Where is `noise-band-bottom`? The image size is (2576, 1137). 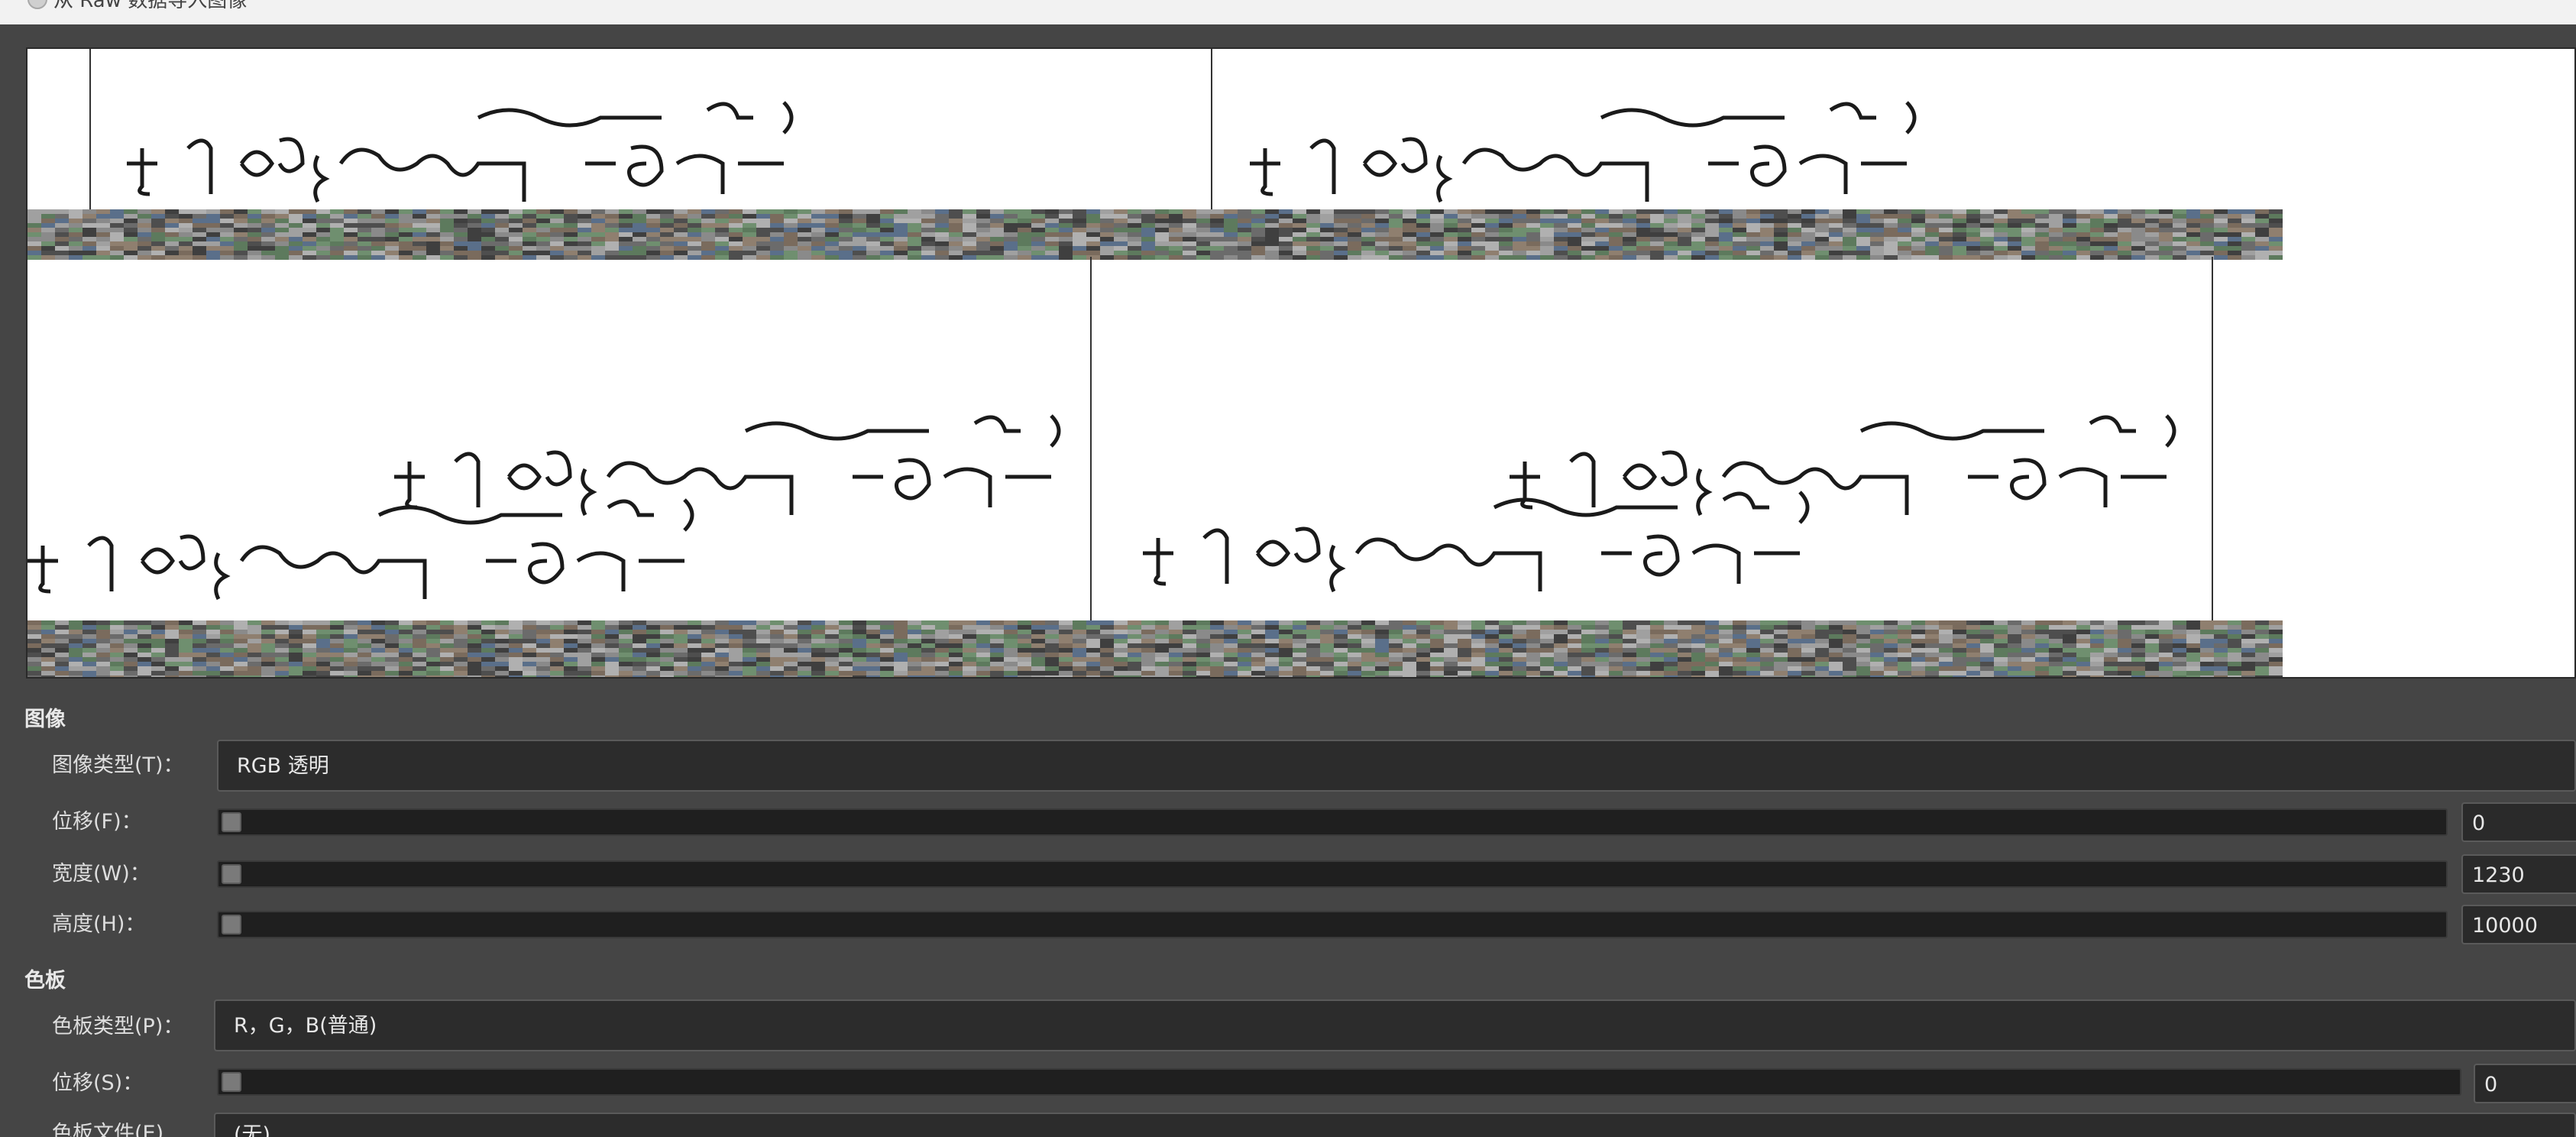 noise-band-bottom is located at coordinates (1155, 649).